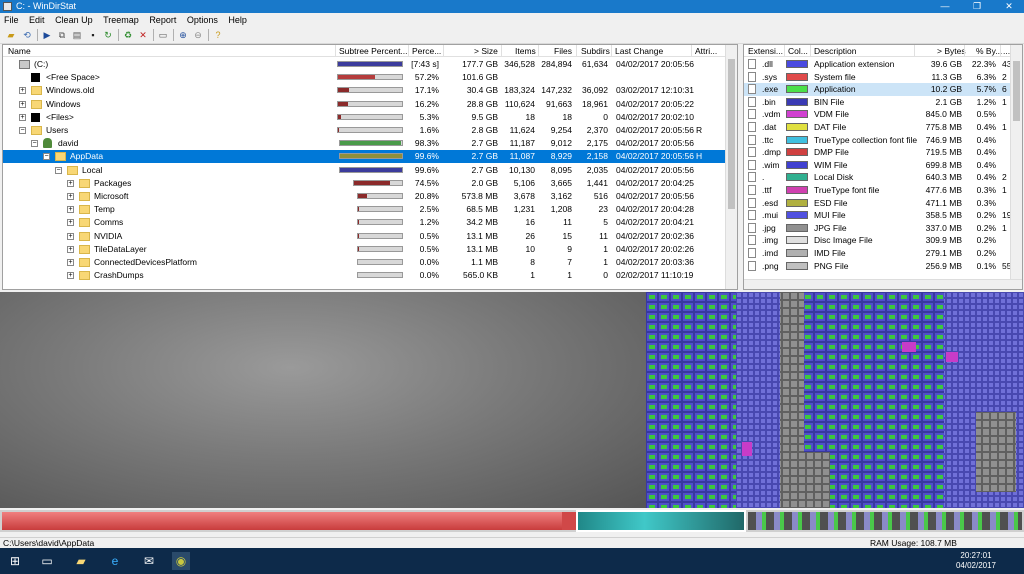  I want to click on col-last-change: Last Change, so click(639, 51).